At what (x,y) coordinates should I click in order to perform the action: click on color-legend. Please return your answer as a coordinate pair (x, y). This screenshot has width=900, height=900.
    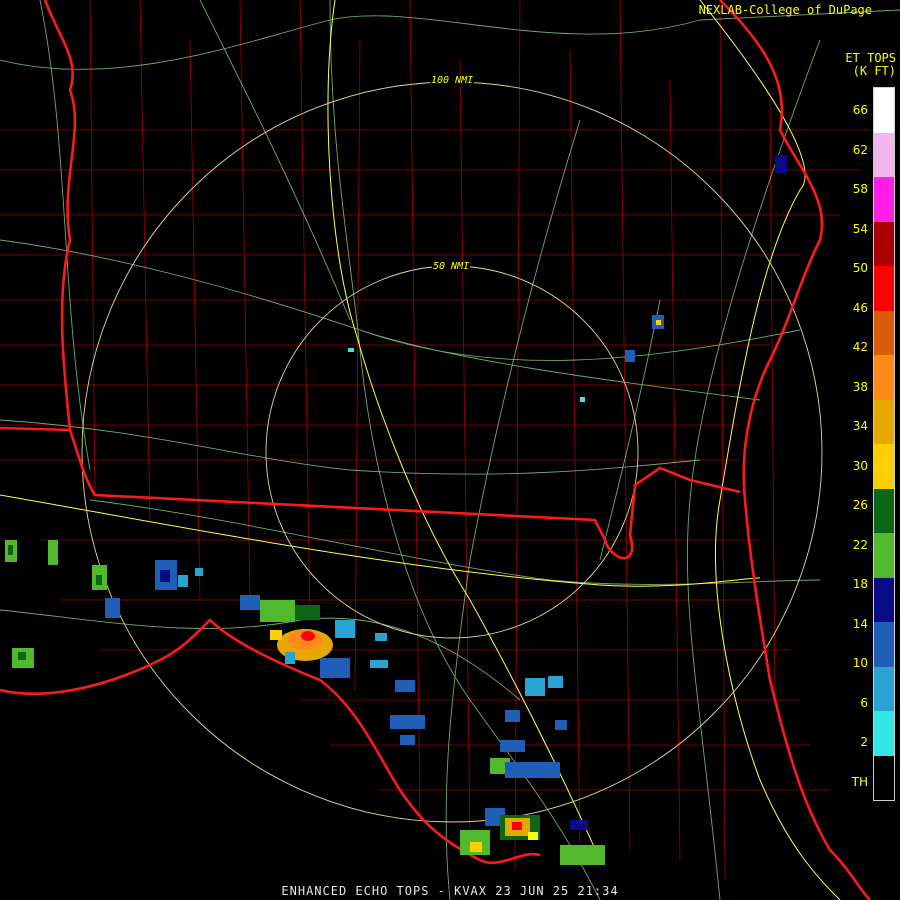
    Looking at the image, I should click on (884, 444).